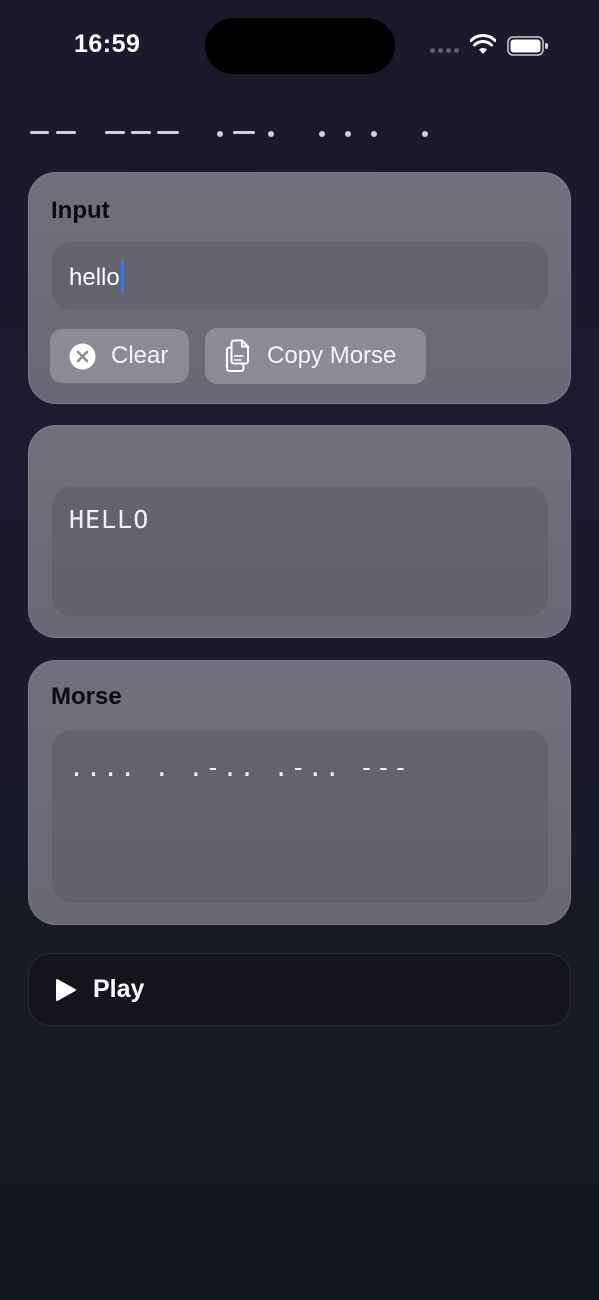 The width and height of the screenshot is (599, 1300). What do you see at coordinates (300, 276) in the screenshot?
I see `text-input-field: hello` at bounding box center [300, 276].